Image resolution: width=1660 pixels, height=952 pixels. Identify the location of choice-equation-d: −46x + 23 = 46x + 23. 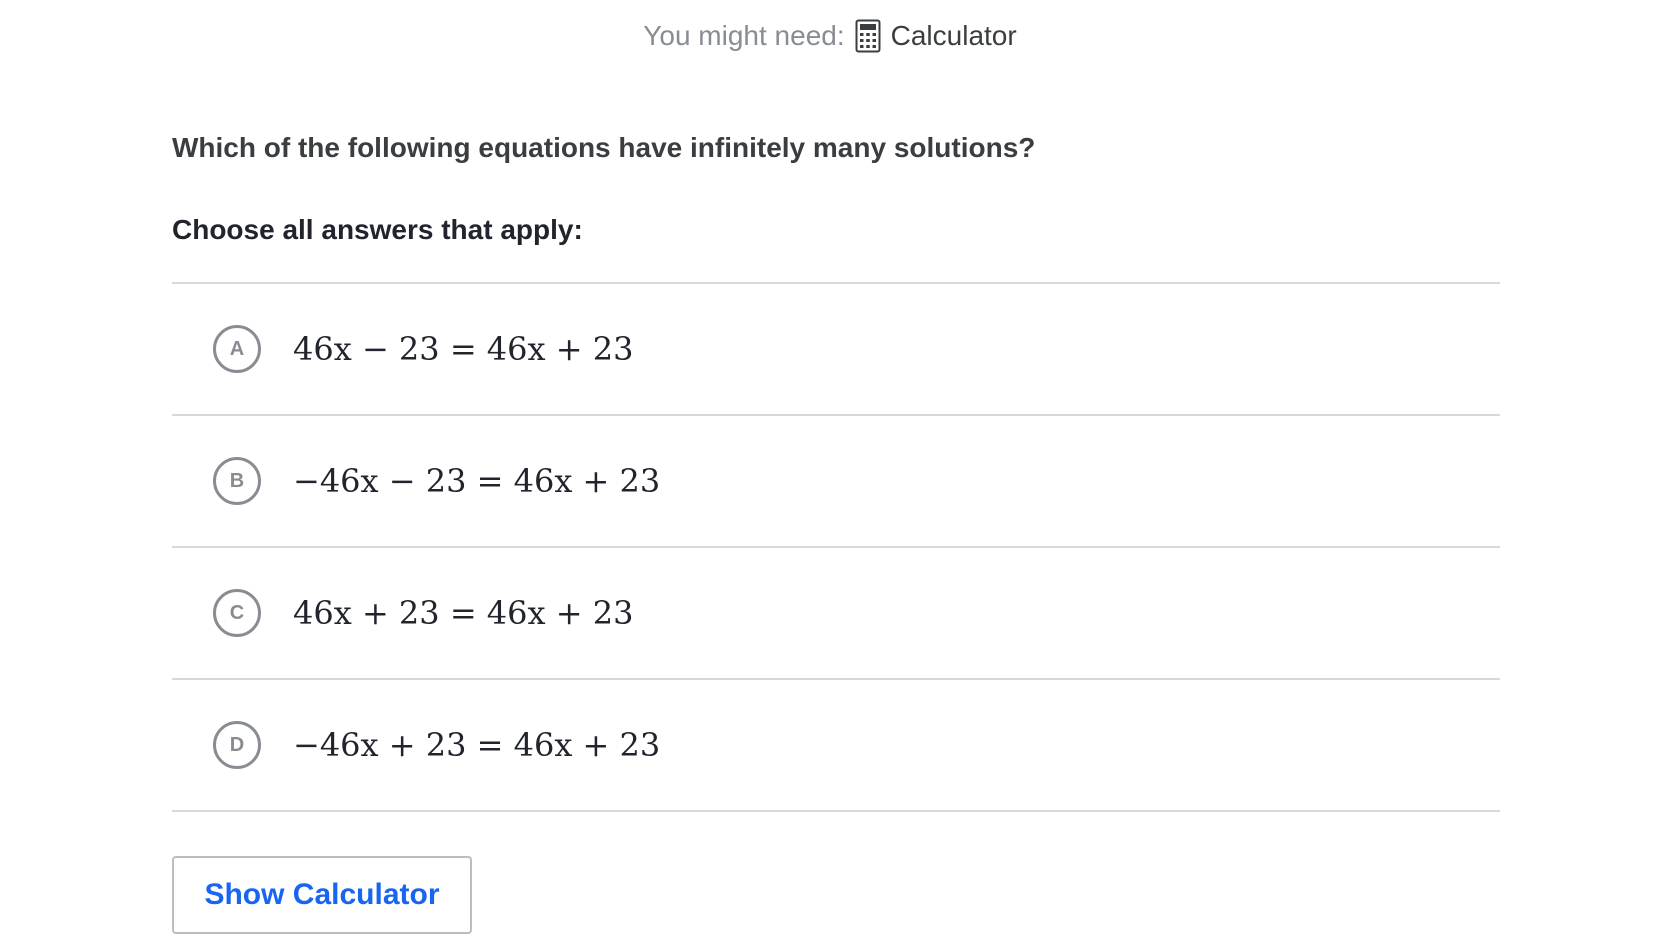
(477, 745).